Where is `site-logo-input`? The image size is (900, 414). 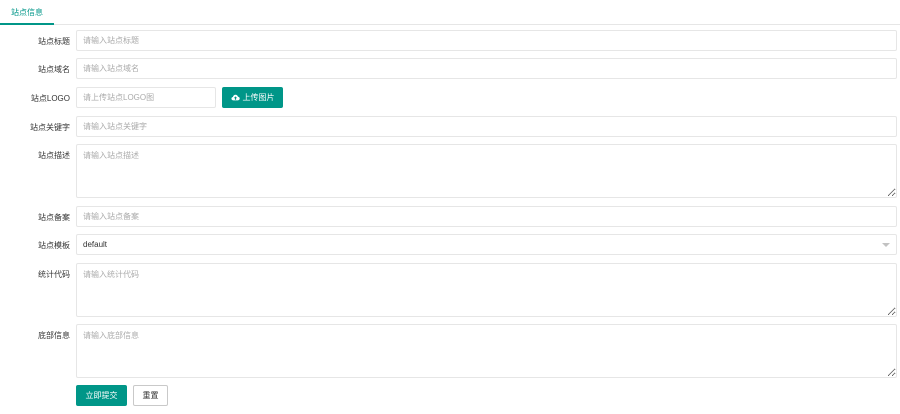
site-logo-input is located at coordinates (146, 97).